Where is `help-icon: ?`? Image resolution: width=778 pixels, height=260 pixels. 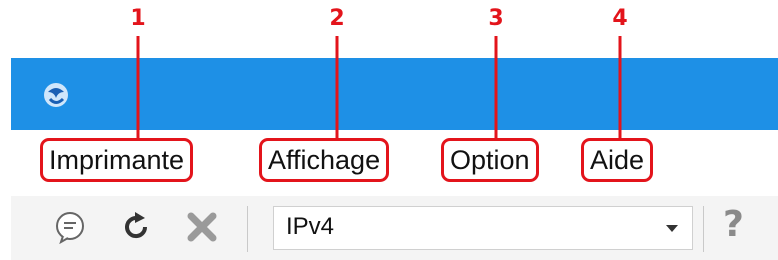
help-icon: ? is located at coordinates (733, 224).